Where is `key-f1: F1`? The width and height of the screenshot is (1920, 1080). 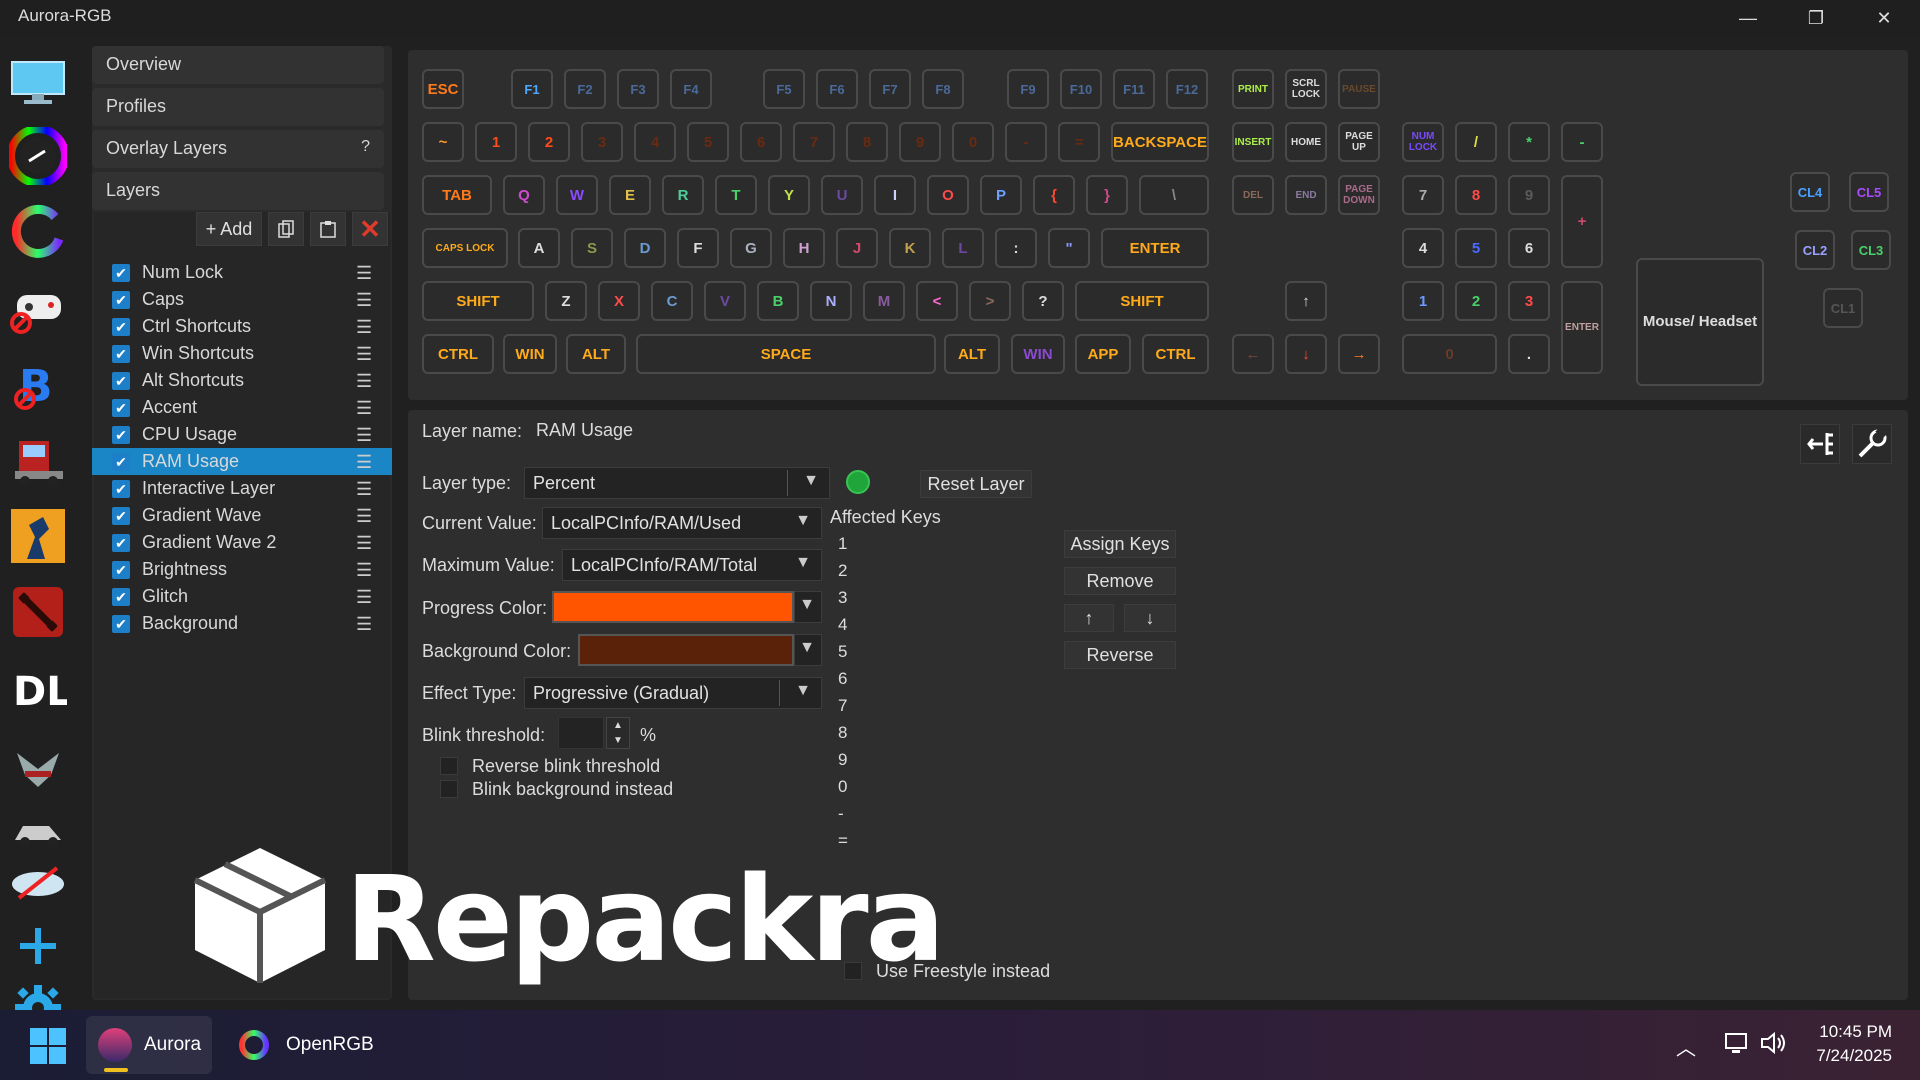 key-f1: F1 is located at coordinates (532, 89).